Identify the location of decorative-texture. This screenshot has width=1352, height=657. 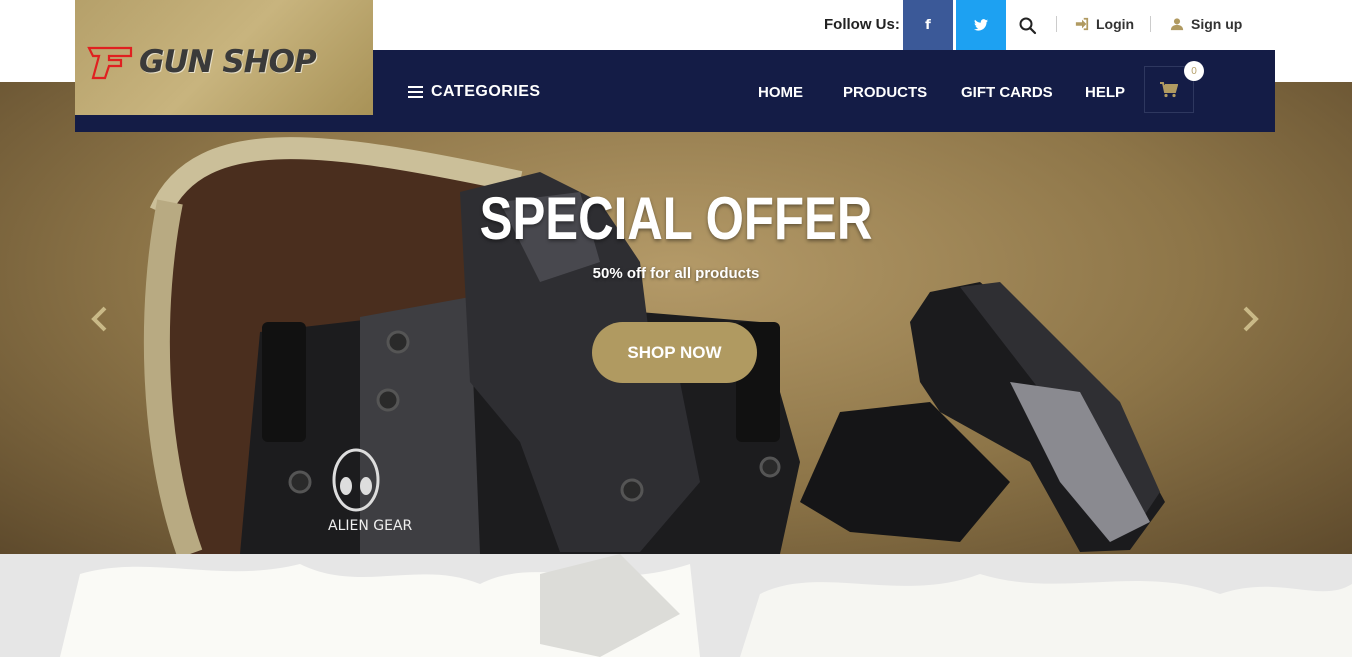
(706, 605).